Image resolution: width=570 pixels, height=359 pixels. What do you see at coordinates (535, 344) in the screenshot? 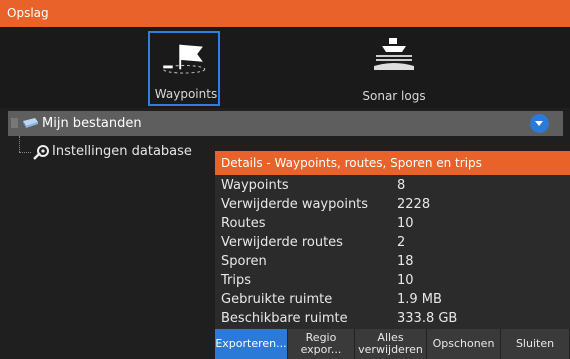
I see `close-button: Sluiten` at bounding box center [535, 344].